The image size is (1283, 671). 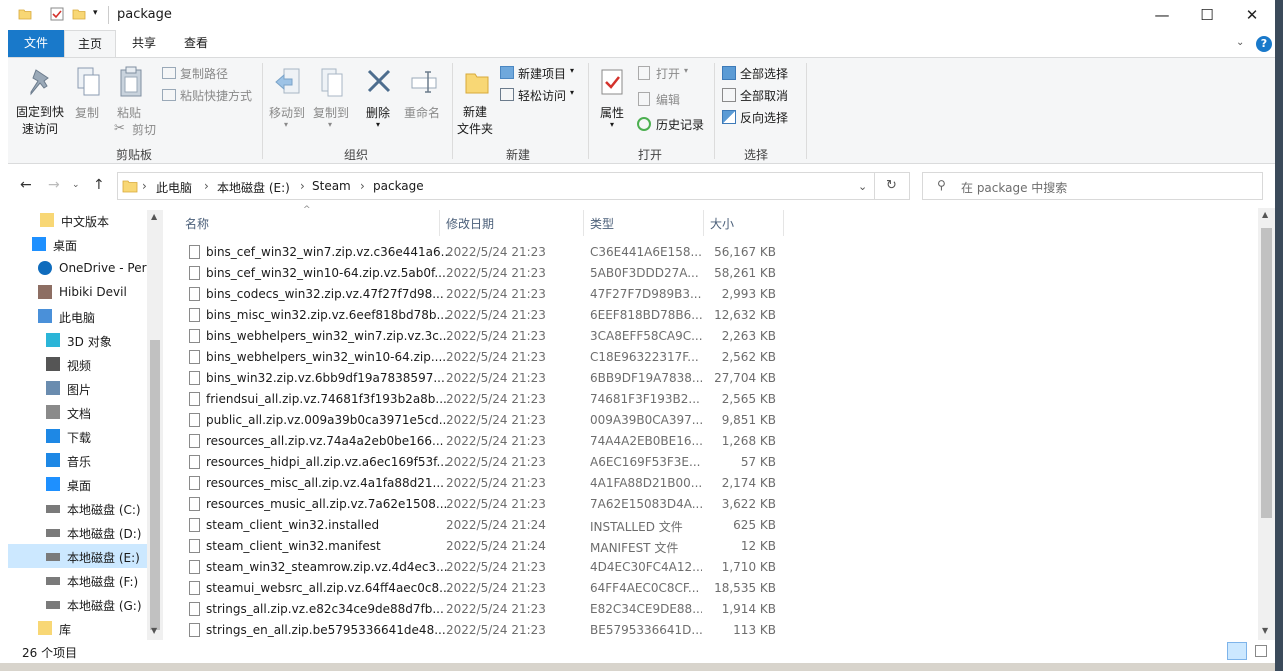 What do you see at coordinates (331, 186) in the screenshot?
I see `breadcrumb-steam: Steam` at bounding box center [331, 186].